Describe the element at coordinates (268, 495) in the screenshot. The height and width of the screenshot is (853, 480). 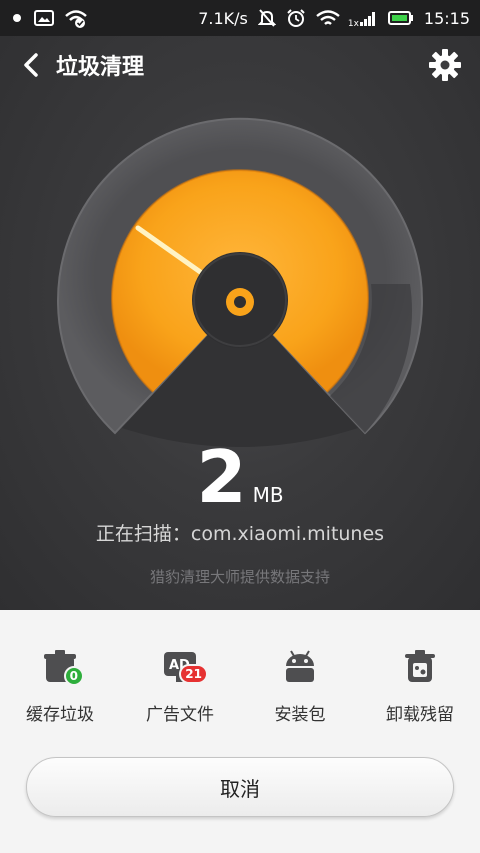
I see `junk-size-unit: MB` at that location.